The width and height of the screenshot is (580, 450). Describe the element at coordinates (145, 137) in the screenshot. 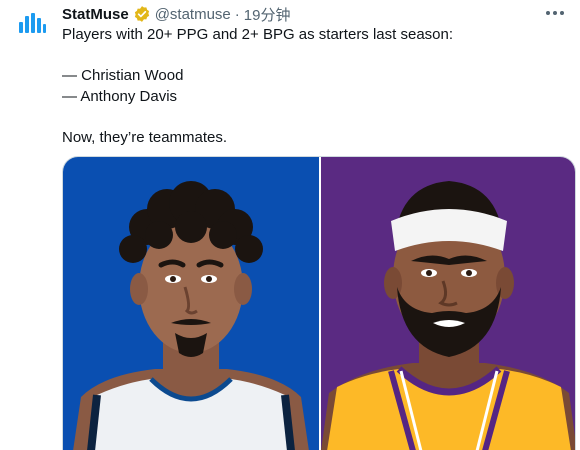

I see `tweet-line-6: Now, they’re teammates.` at that location.